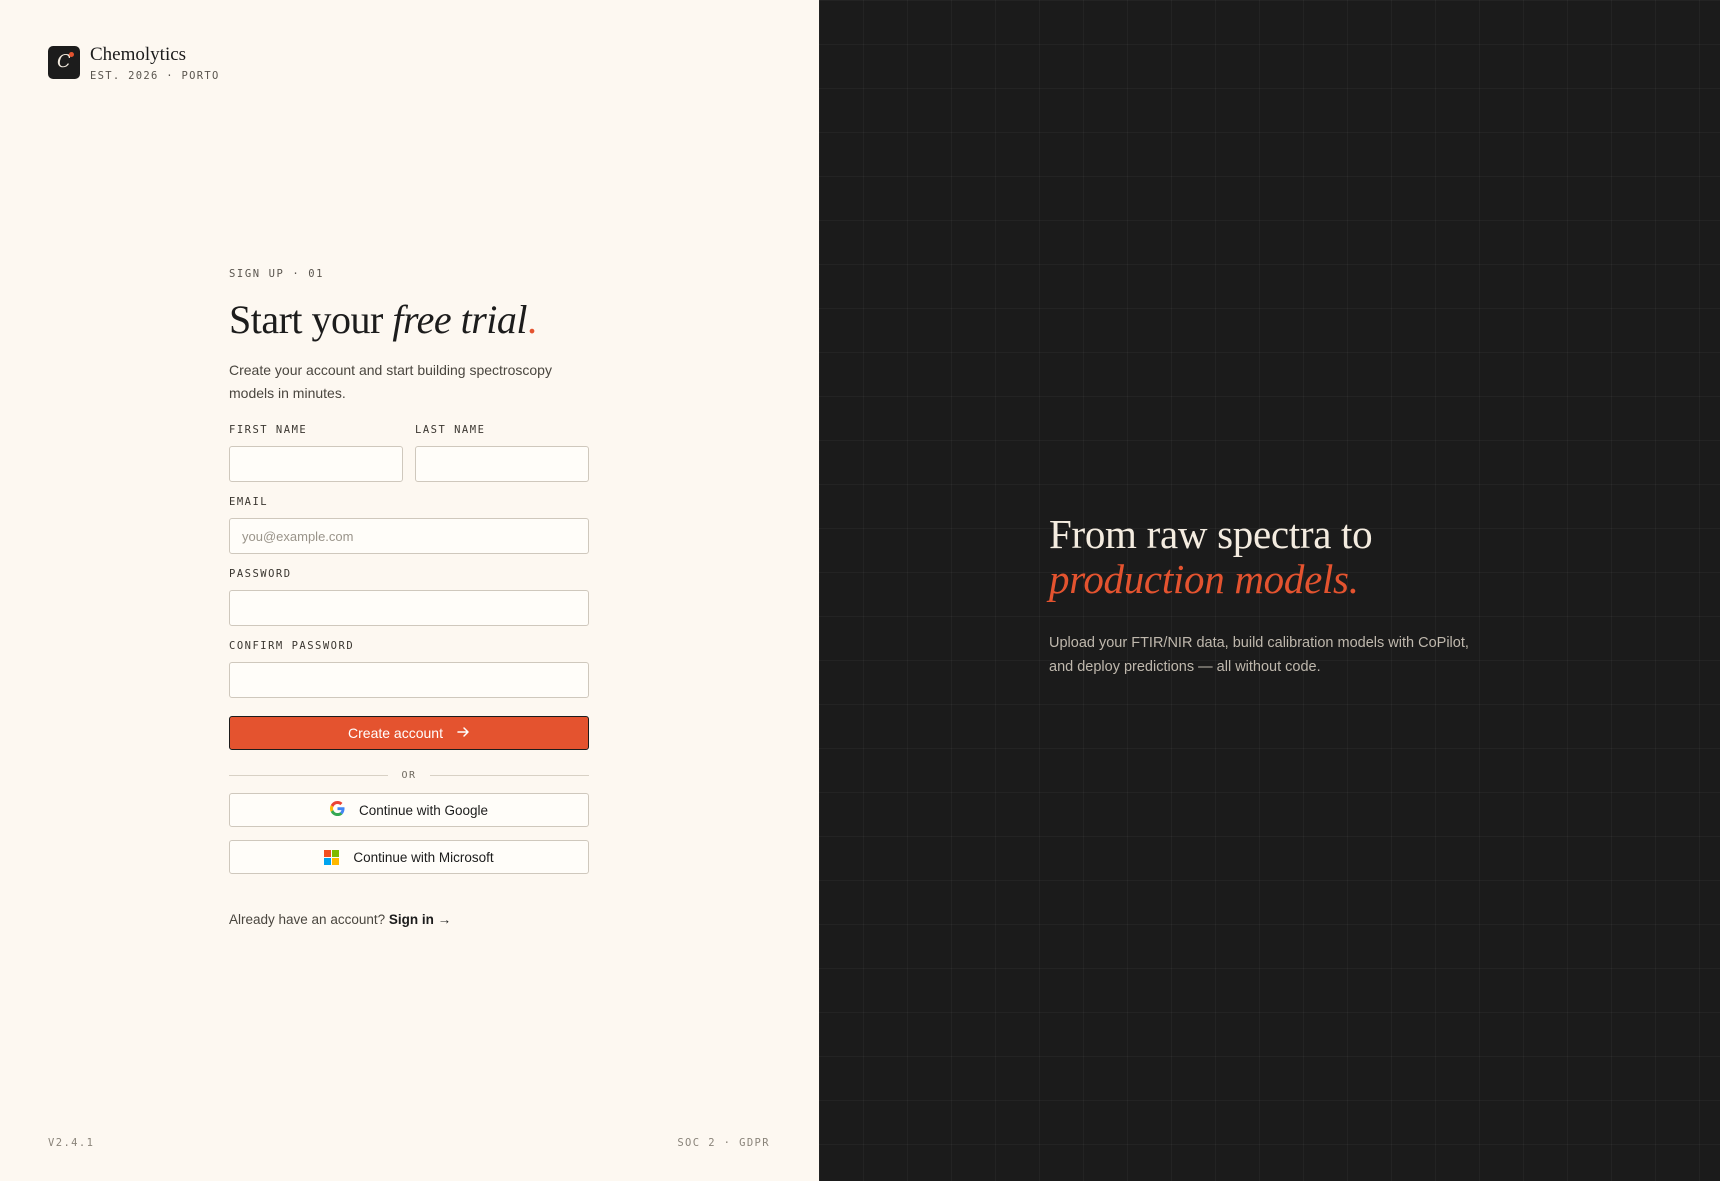  I want to click on hero-line-1: From raw spectra to, so click(1211, 534).